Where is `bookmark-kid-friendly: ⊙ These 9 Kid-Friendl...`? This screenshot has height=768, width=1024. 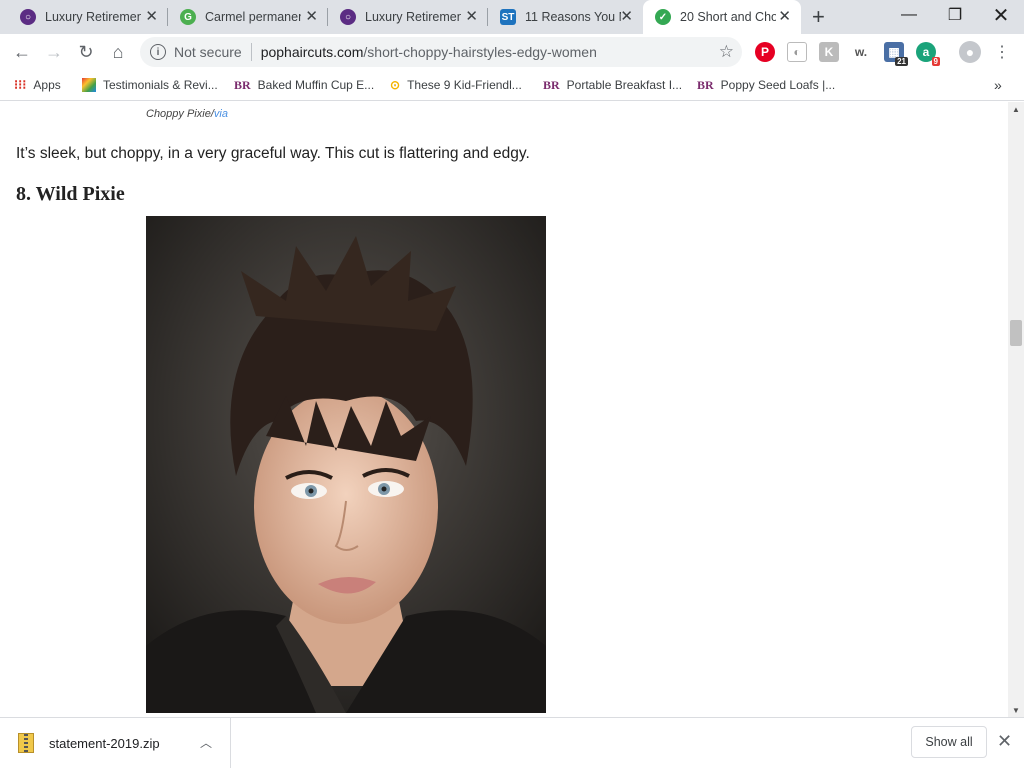 bookmark-kid-friendly: ⊙ These 9 Kid-Friendl... is located at coordinates (456, 85).